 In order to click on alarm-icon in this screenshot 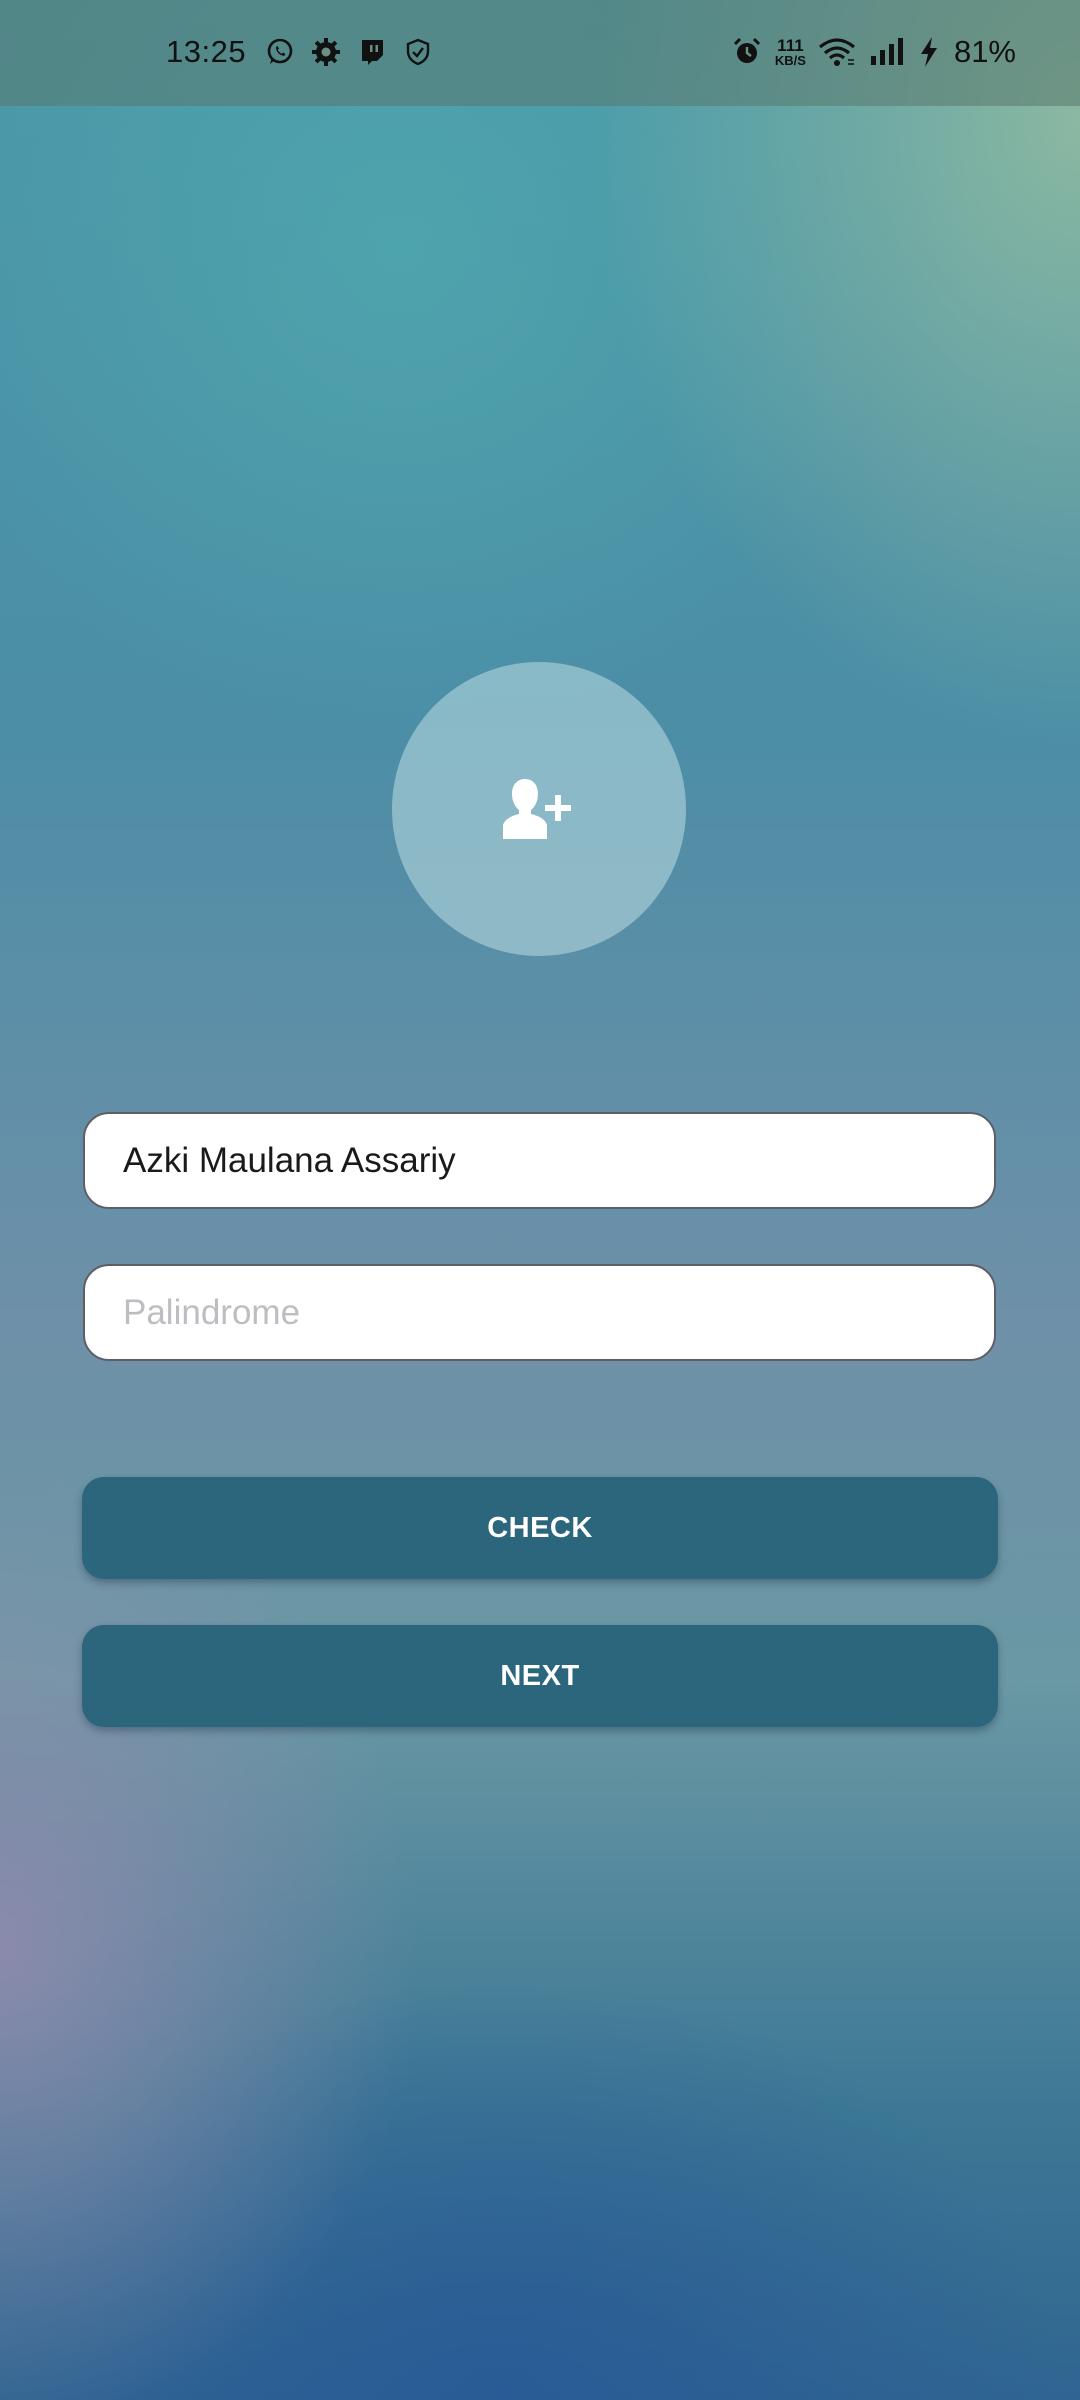, I will do `click(747, 52)`.